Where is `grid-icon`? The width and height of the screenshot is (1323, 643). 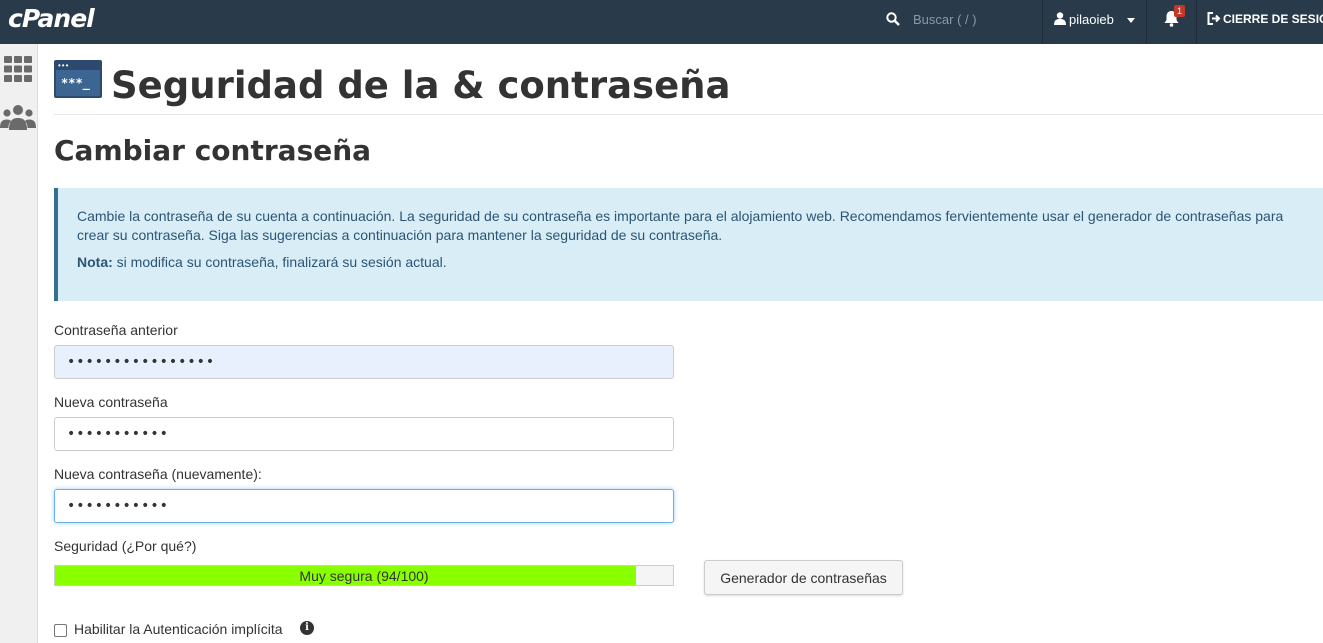 grid-icon is located at coordinates (18, 69).